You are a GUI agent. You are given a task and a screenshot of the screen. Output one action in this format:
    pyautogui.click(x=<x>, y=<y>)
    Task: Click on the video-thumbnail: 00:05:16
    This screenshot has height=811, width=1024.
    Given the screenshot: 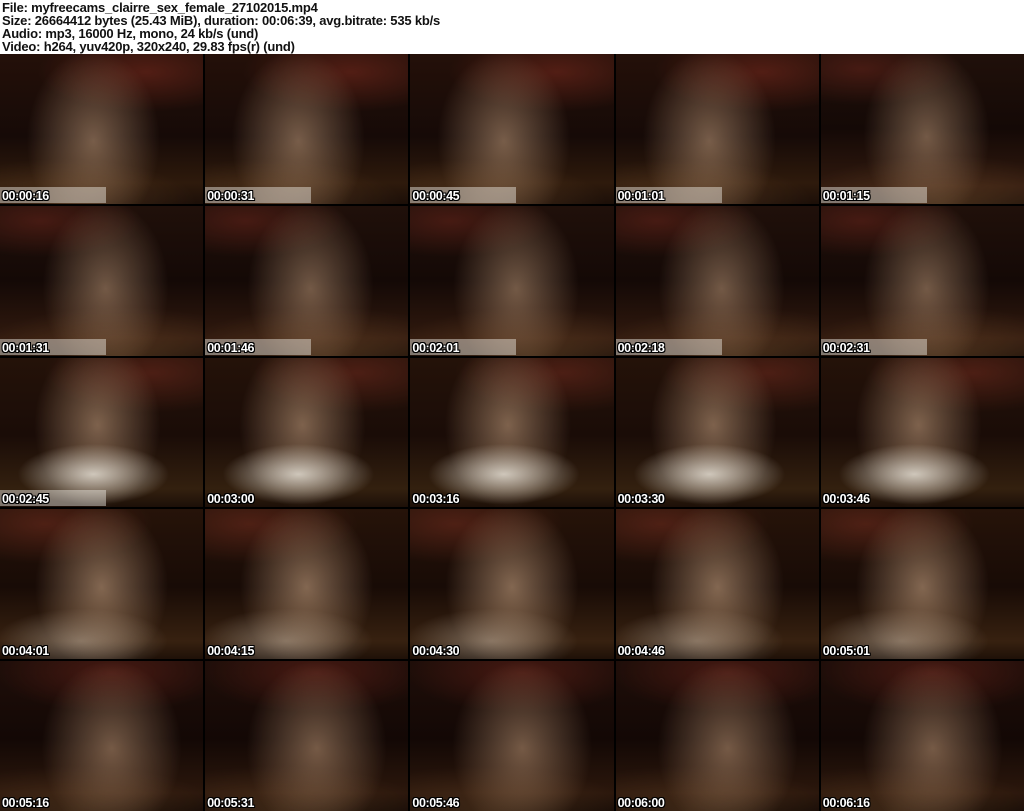 What is the action you would take?
    pyautogui.click(x=102, y=736)
    